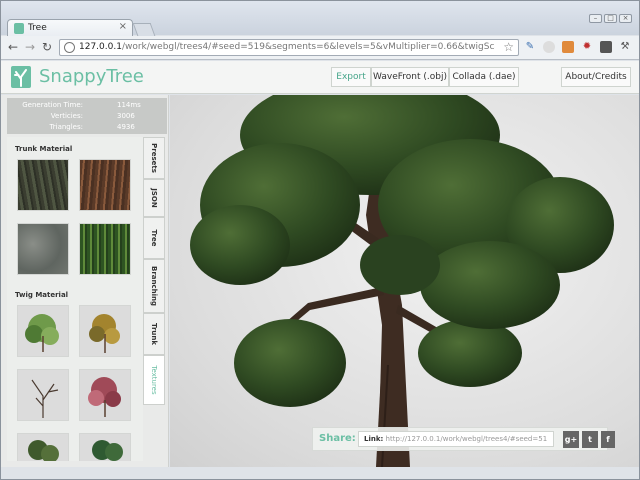 The image size is (640, 480). Describe the element at coordinates (91, 76) in the screenshot. I see `brand-name: SnappyTree` at that location.